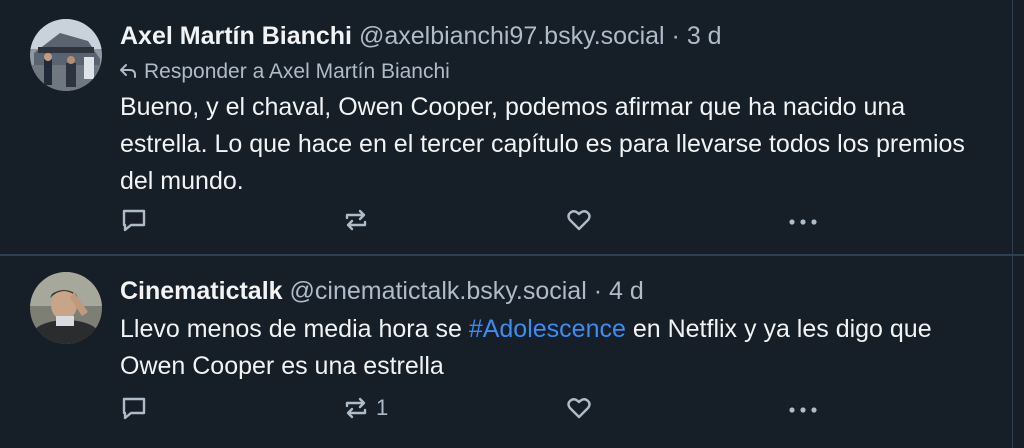  I want to click on repost-count: 1, so click(382, 407).